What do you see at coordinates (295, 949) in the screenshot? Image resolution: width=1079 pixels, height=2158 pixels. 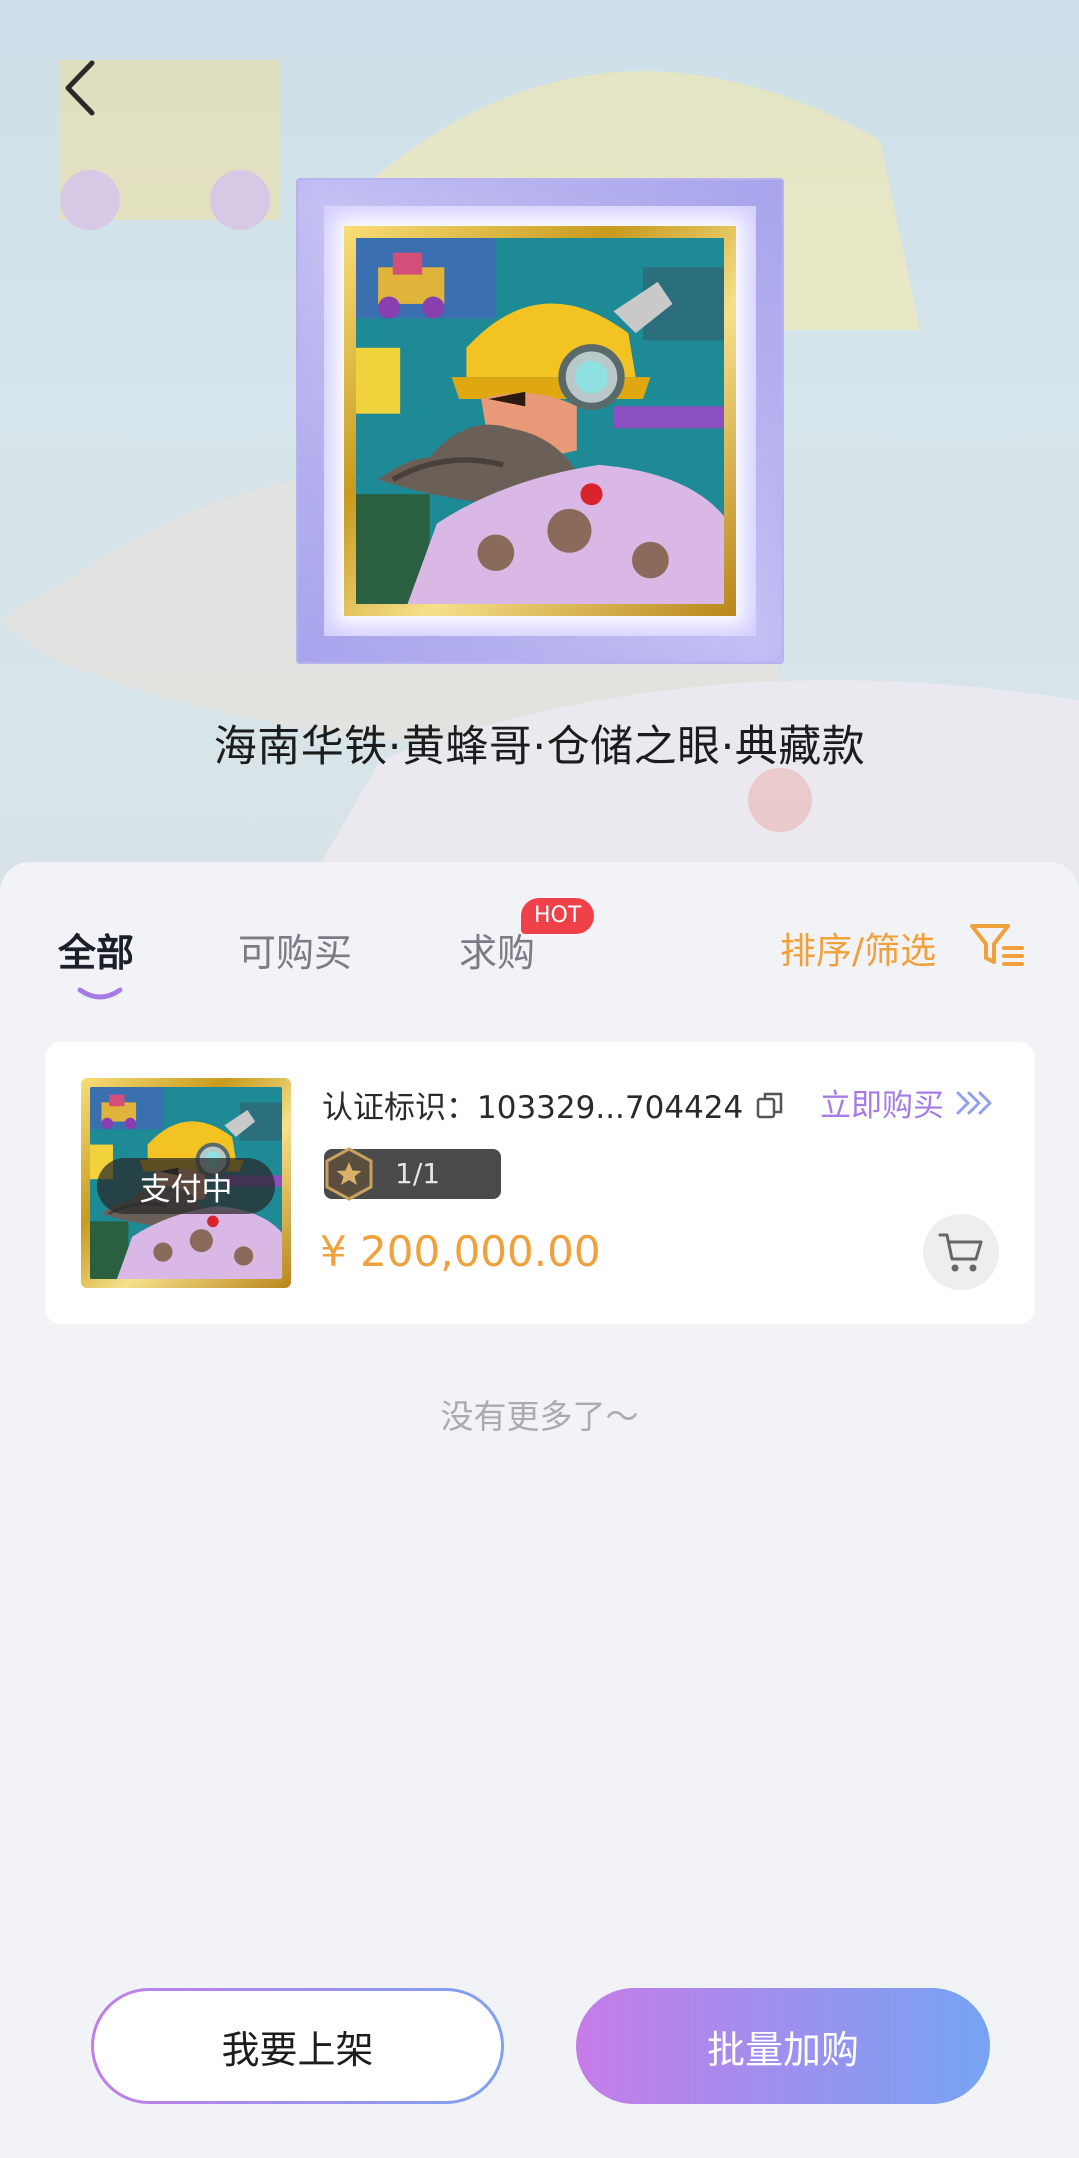 I see `tab-buyable: 可购买` at bounding box center [295, 949].